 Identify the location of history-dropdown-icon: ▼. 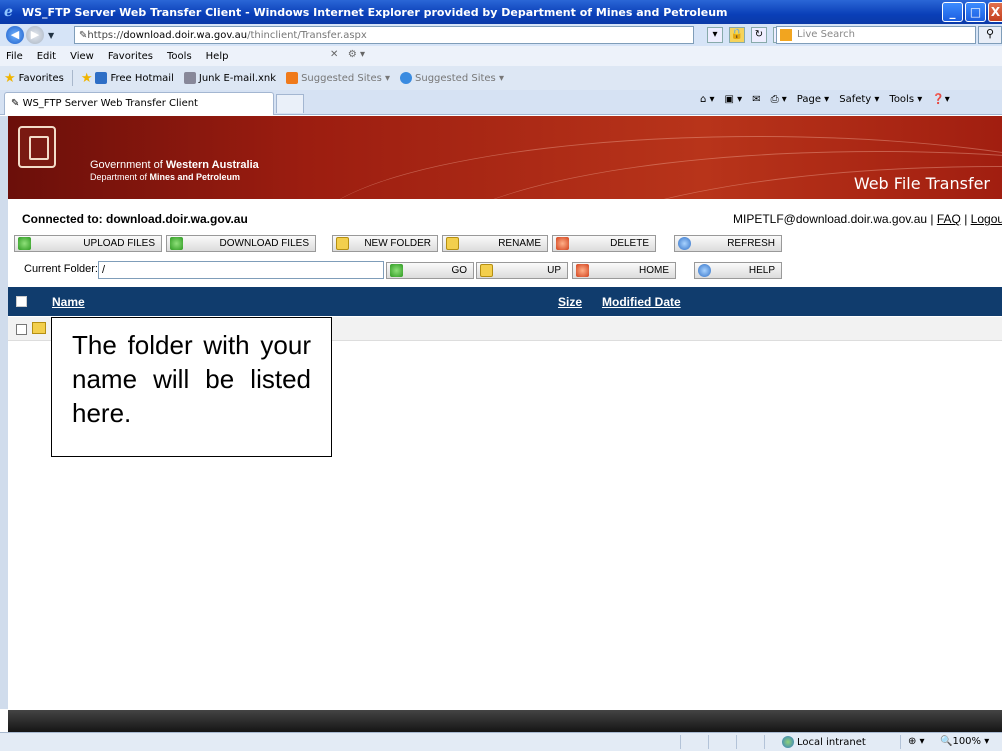
(51, 35).